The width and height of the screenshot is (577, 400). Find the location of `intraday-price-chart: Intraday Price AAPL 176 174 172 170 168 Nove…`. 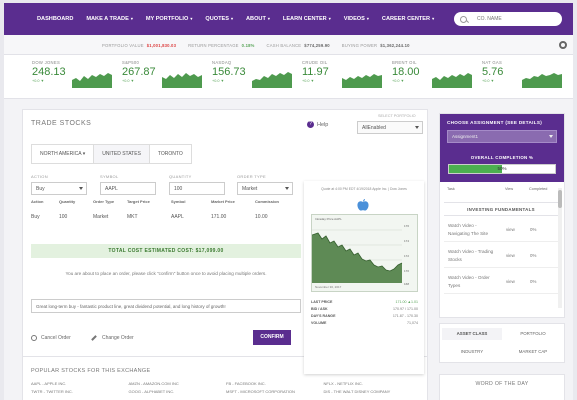

intraday-price-chart: Intraday Price AAPL 176 174 172 170 168 Nove… is located at coordinates (364, 253).